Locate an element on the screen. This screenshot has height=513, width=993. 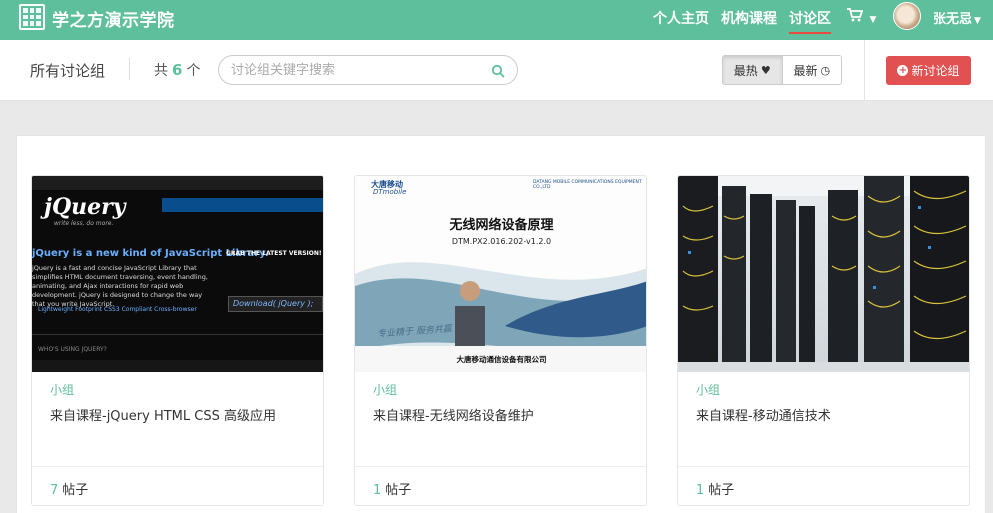
jquery-tagline: write less, do more. is located at coordinates (84, 223).